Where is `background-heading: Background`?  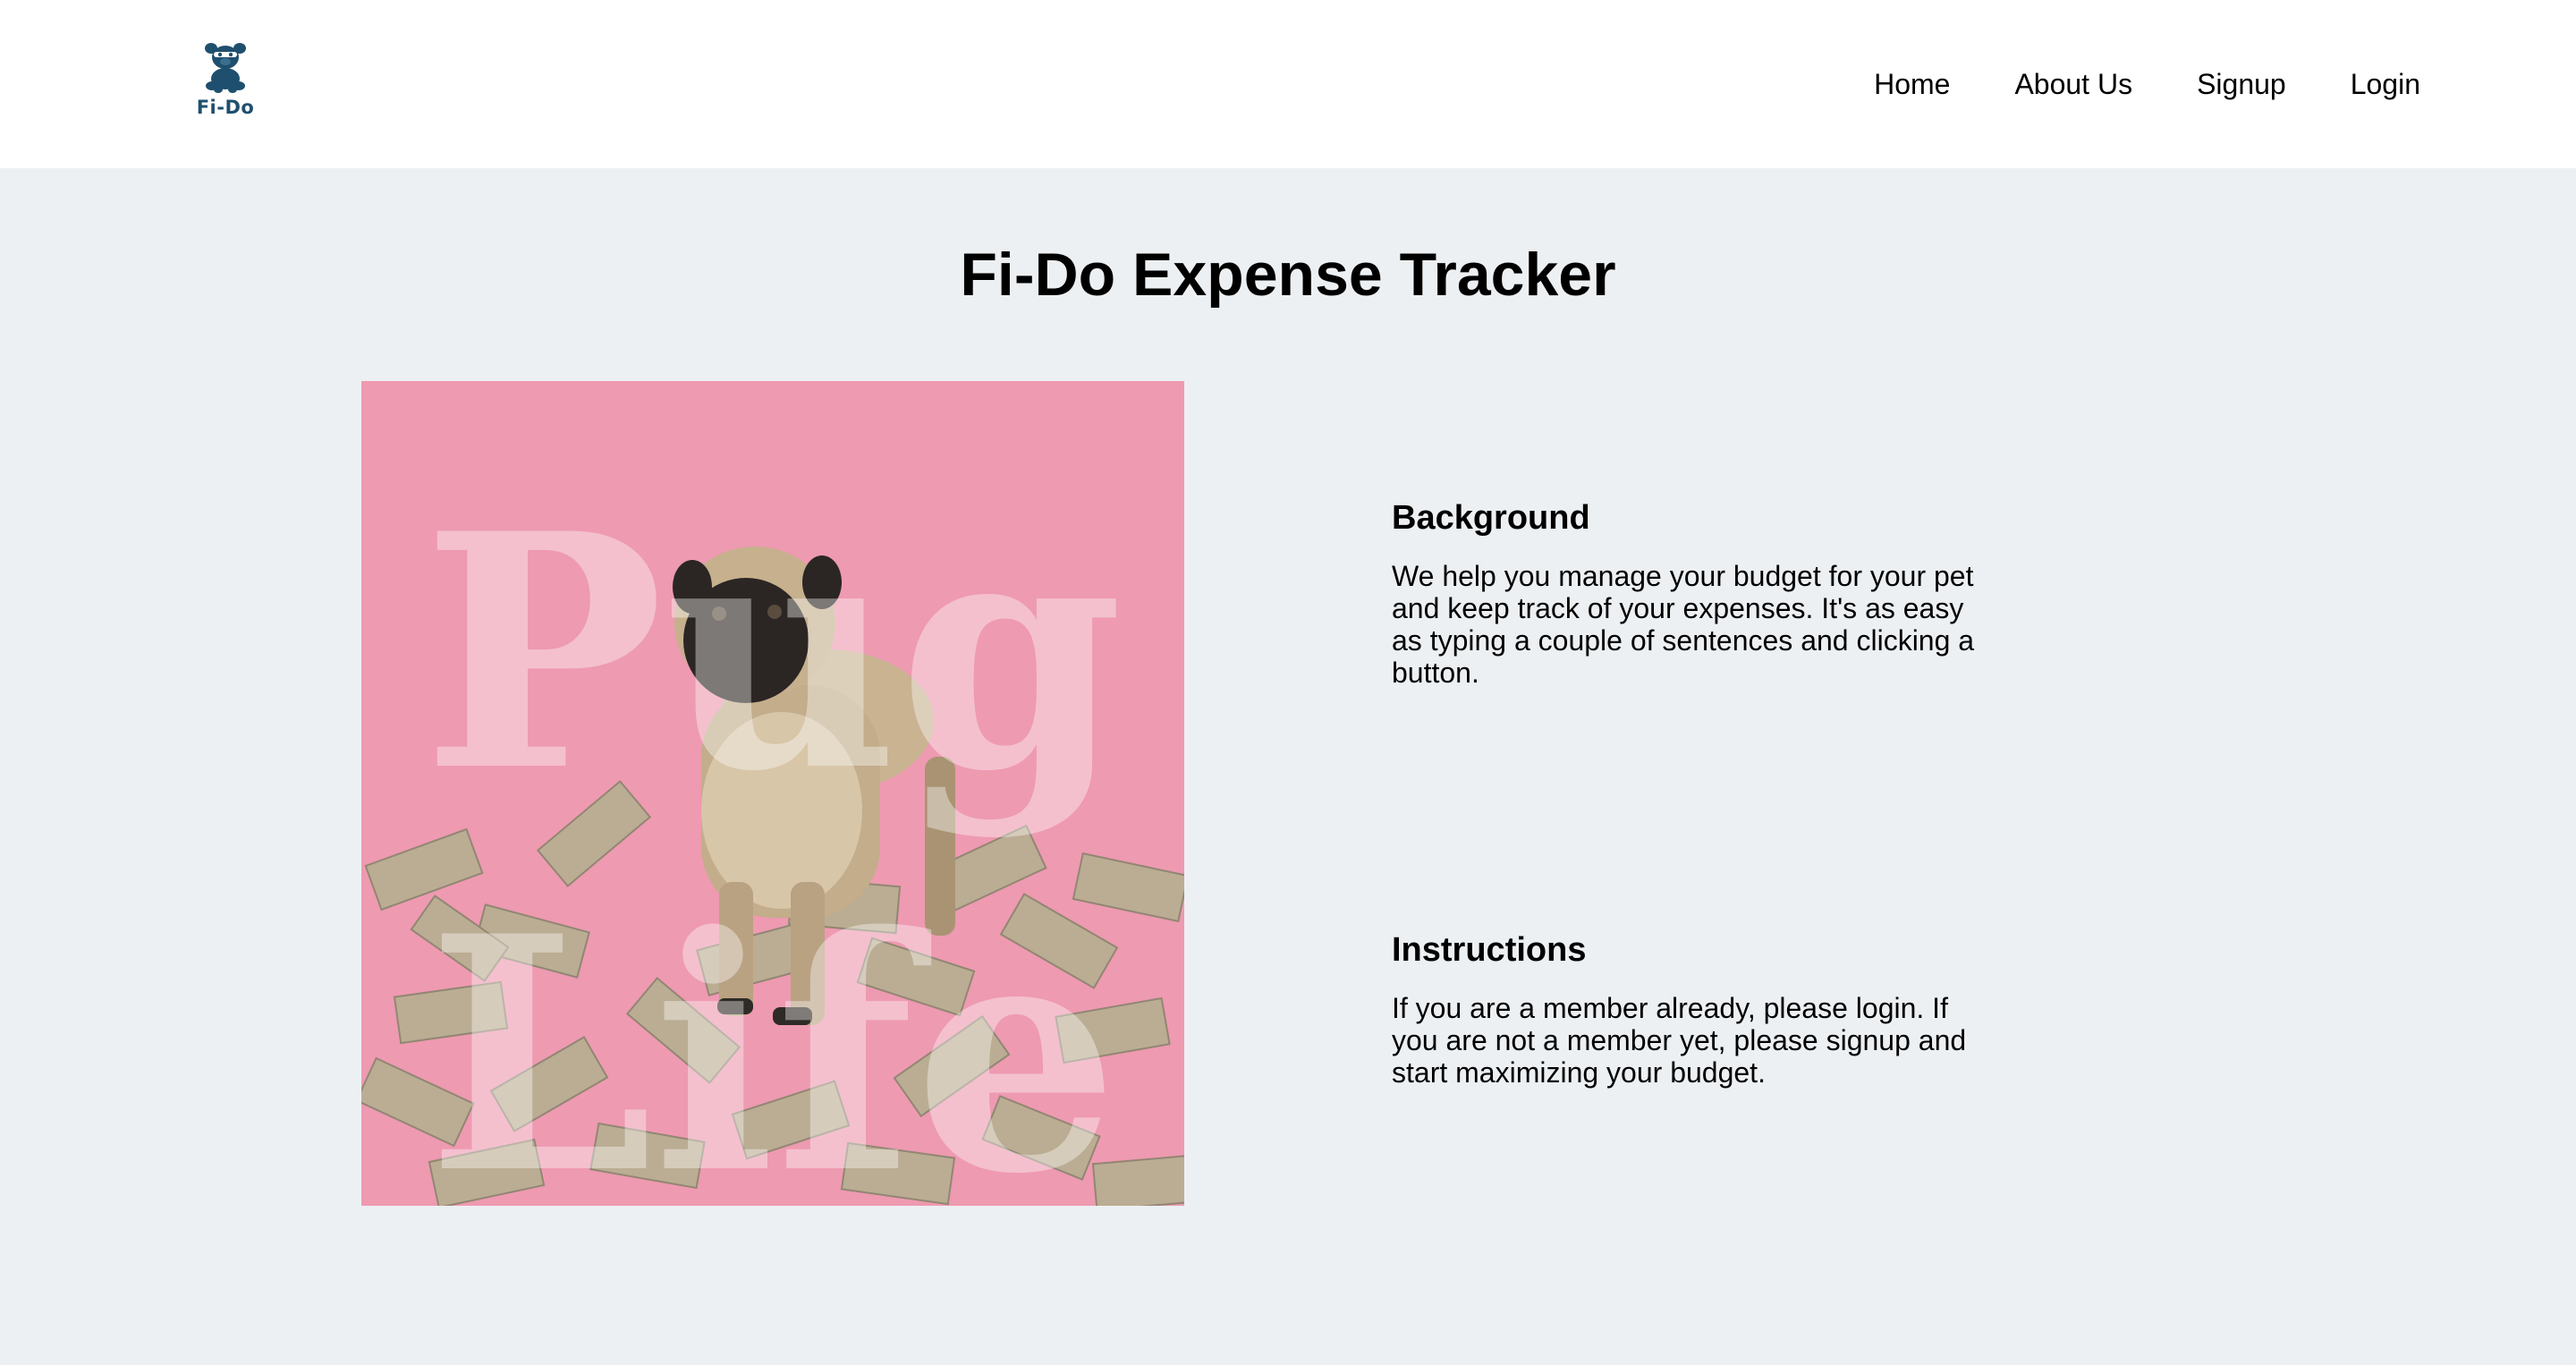 background-heading: Background is located at coordinates (1491, 518).